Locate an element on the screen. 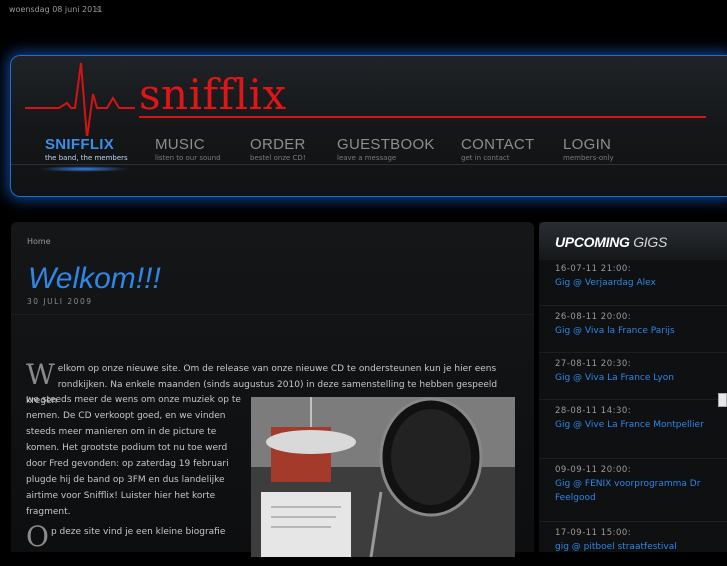 This screenshot has height=566, width=727. nav-subtitle: listen to our sound is located at coordinates (188, 158).